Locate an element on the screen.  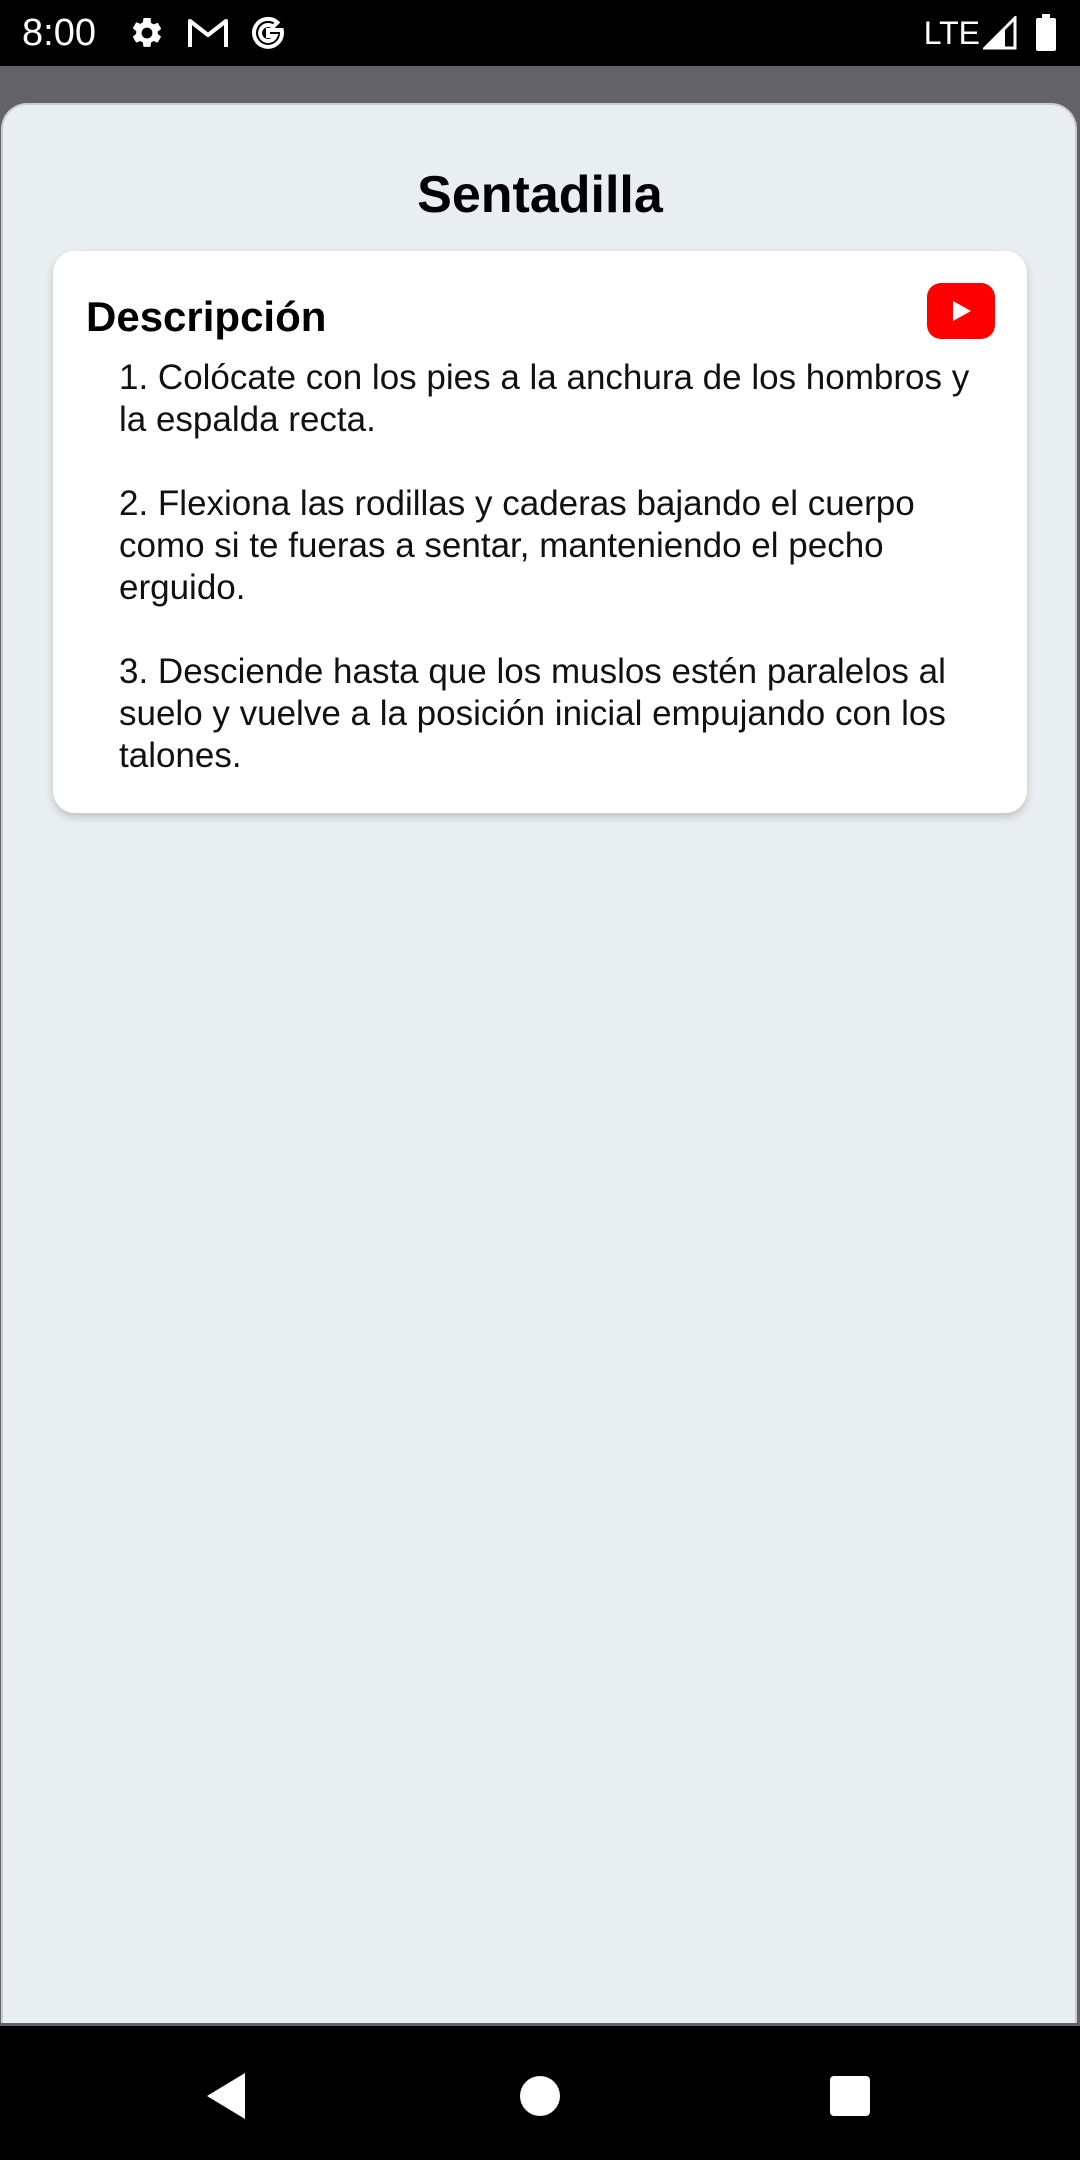
gmail-icon is located at coordinates (208, 33).